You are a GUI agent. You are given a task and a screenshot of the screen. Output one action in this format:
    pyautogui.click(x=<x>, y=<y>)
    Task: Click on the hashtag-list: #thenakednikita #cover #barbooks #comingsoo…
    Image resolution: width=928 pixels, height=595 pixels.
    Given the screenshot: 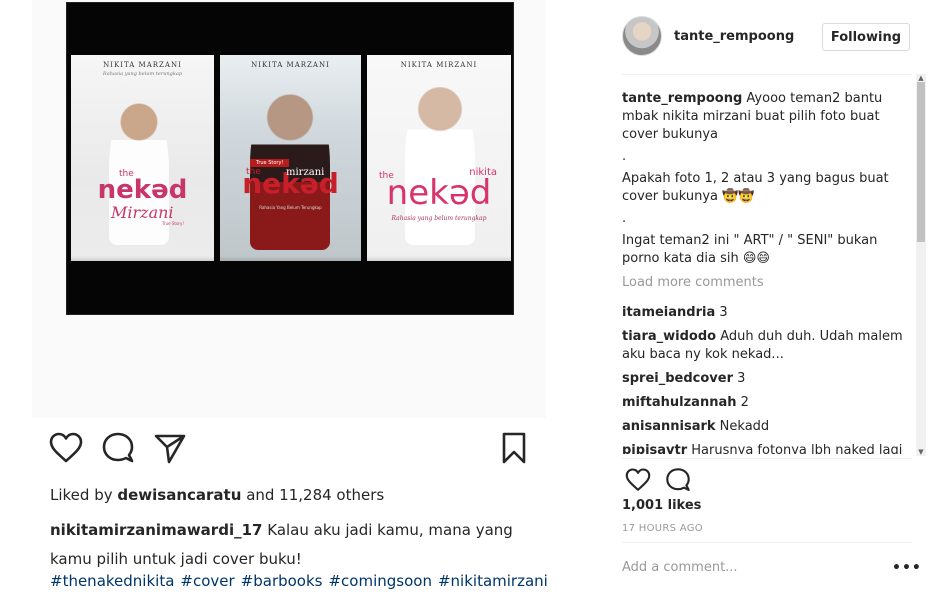 What is the action you would take?
    pyautogui.click(x=302, y=581)
    